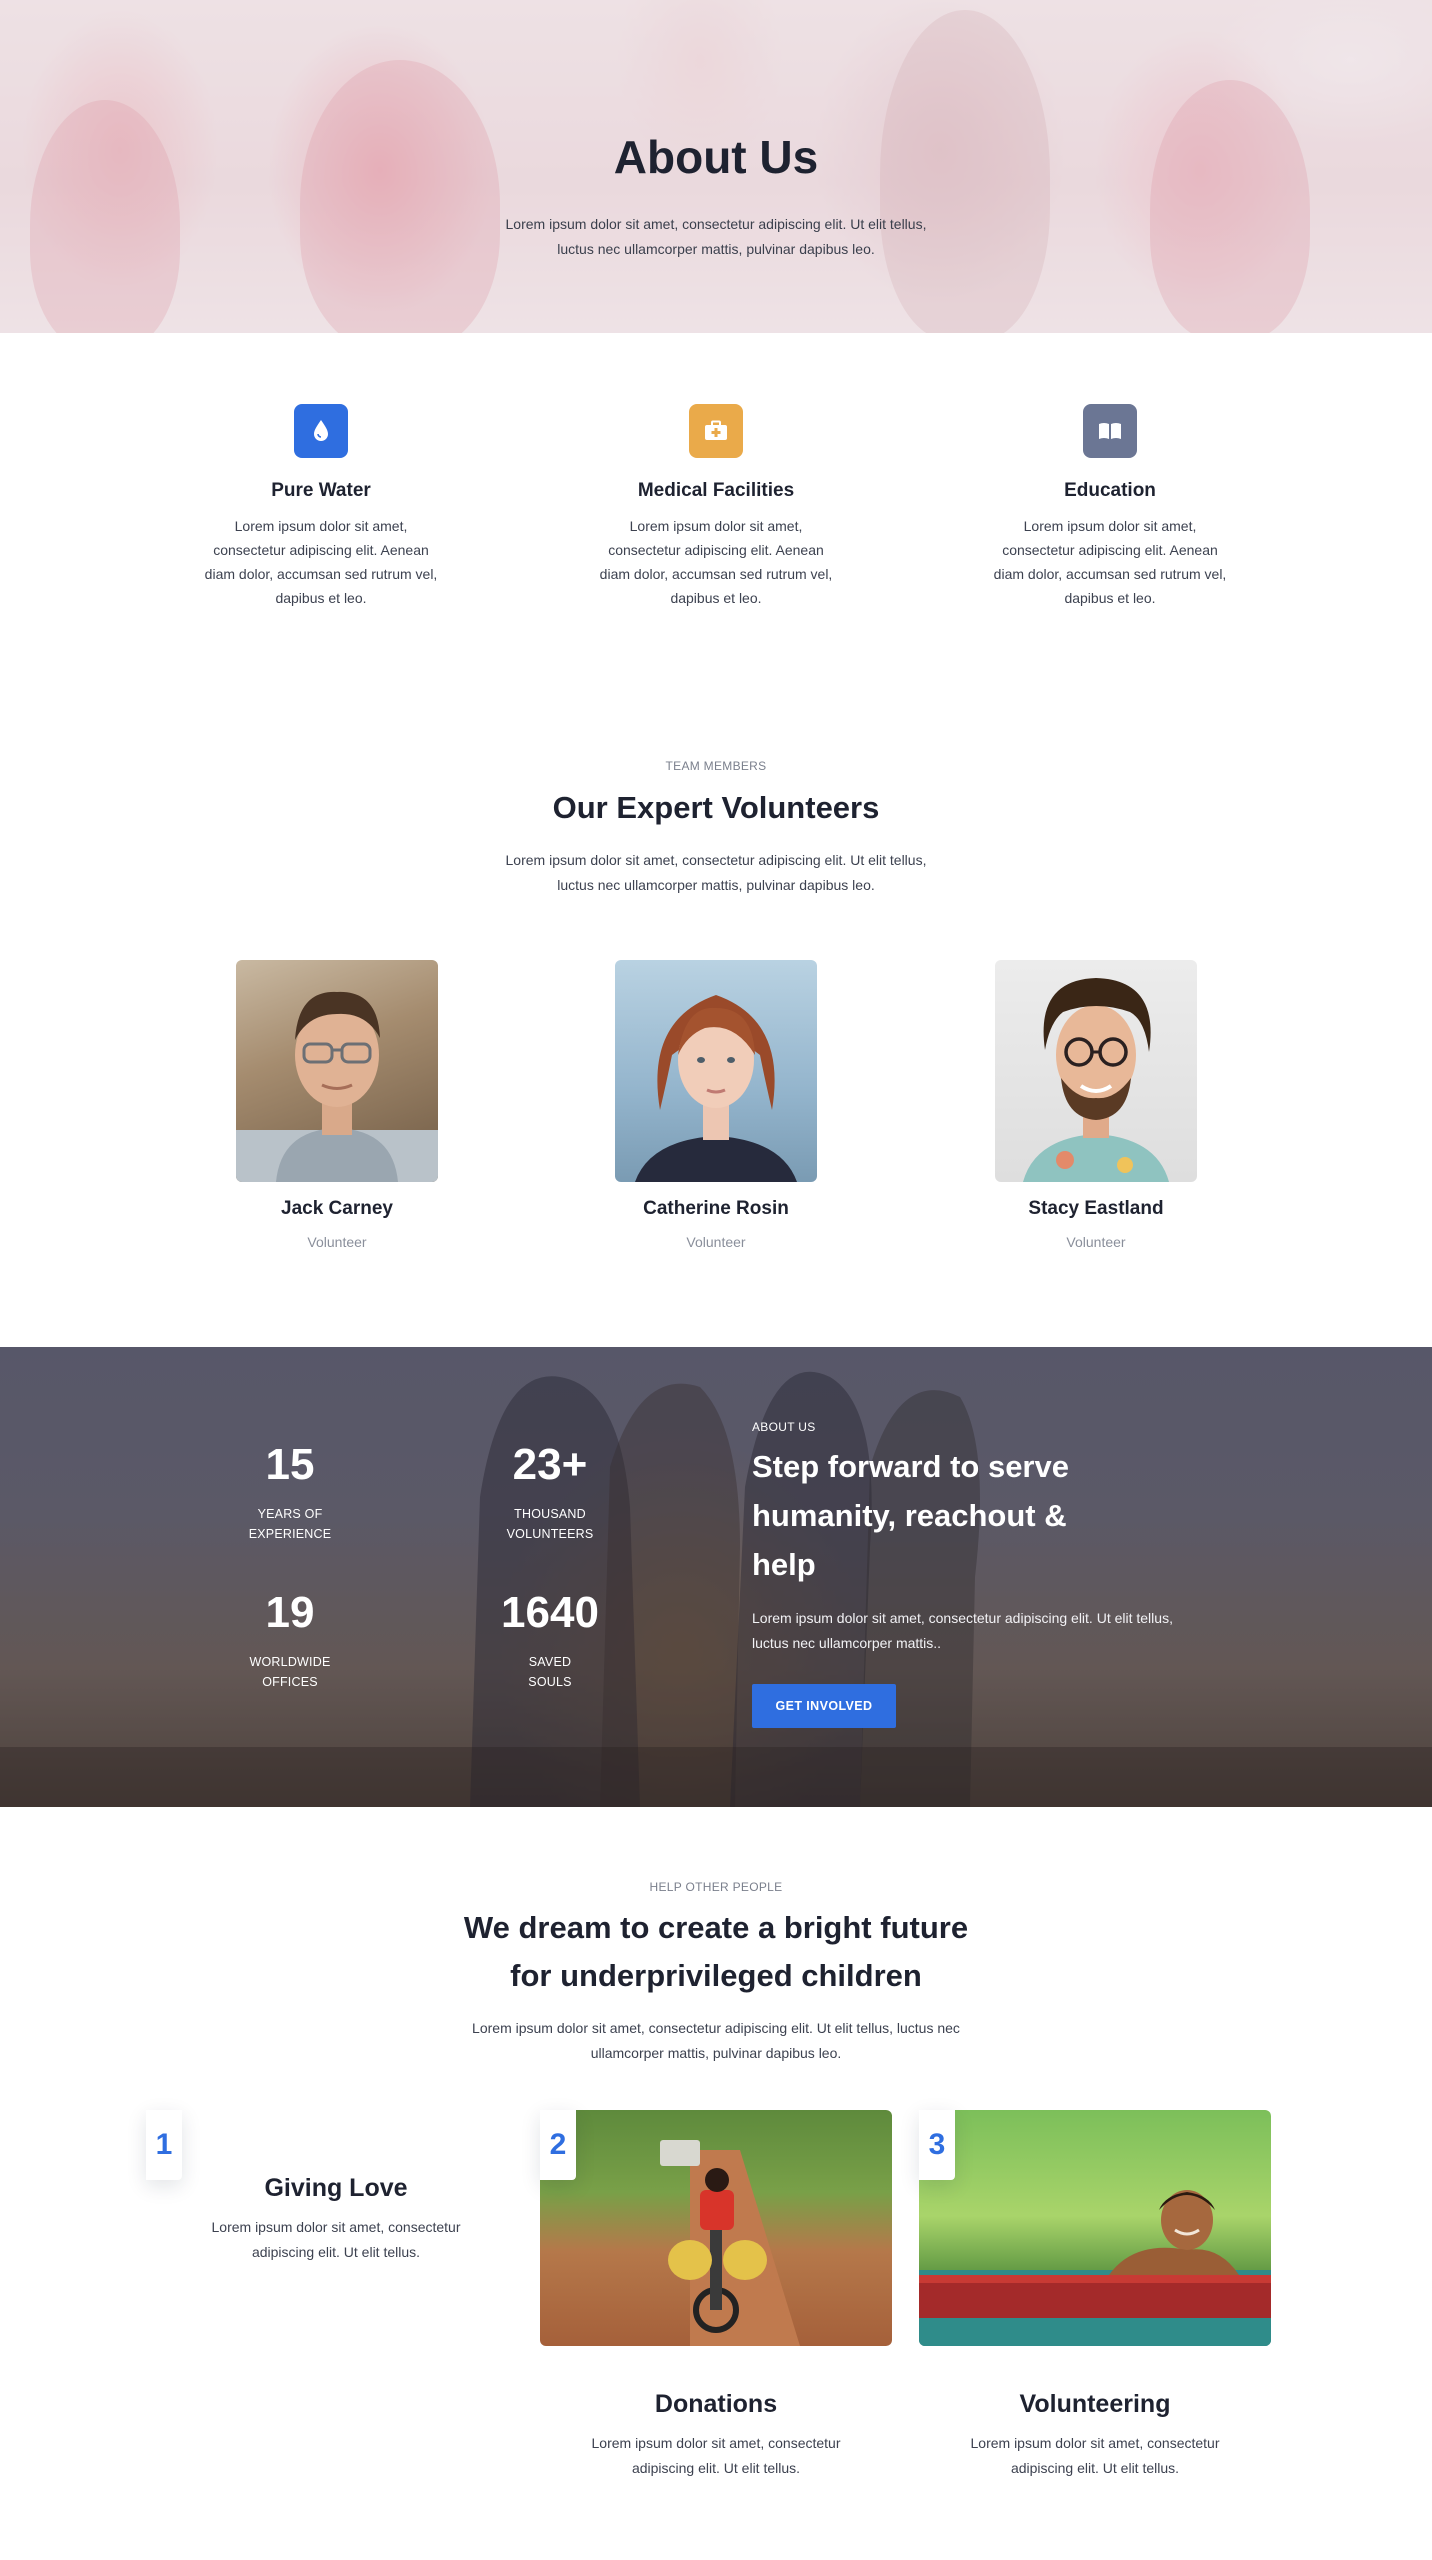 This screenshot has height=2560, width=1432. What do you see at coordinates (550, 1492) in the screenshot?
I see `stat-thousand-volunteers: 23+ THOUSAND VOLUNTEERS` at bounding box center [550, 1492].